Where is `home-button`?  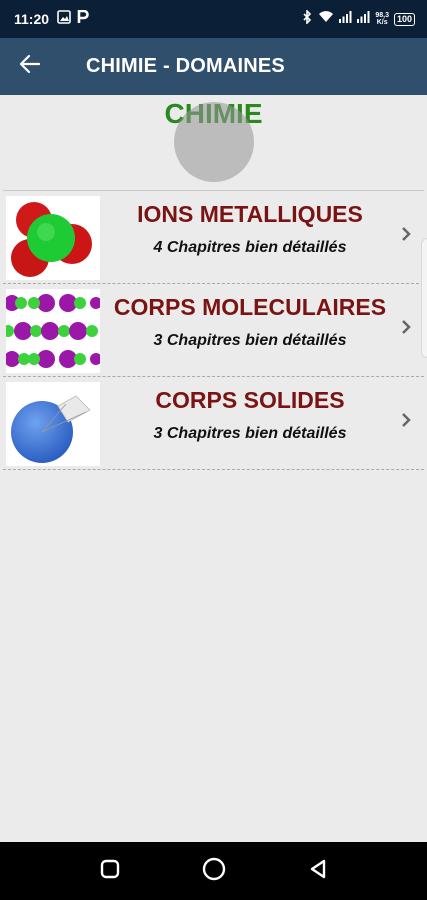
home-button is located at coordinates (214, 871).